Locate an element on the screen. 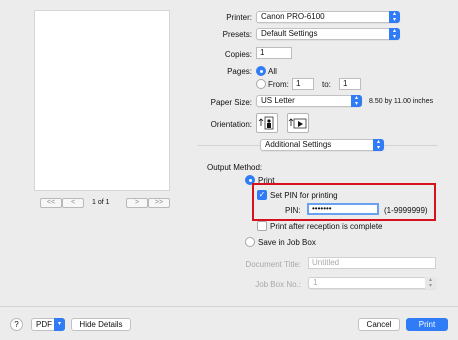 Image resolution: width=458 pixels, height=340 pixels. pages-to-field: 1 is located at coordinates (350, 84).